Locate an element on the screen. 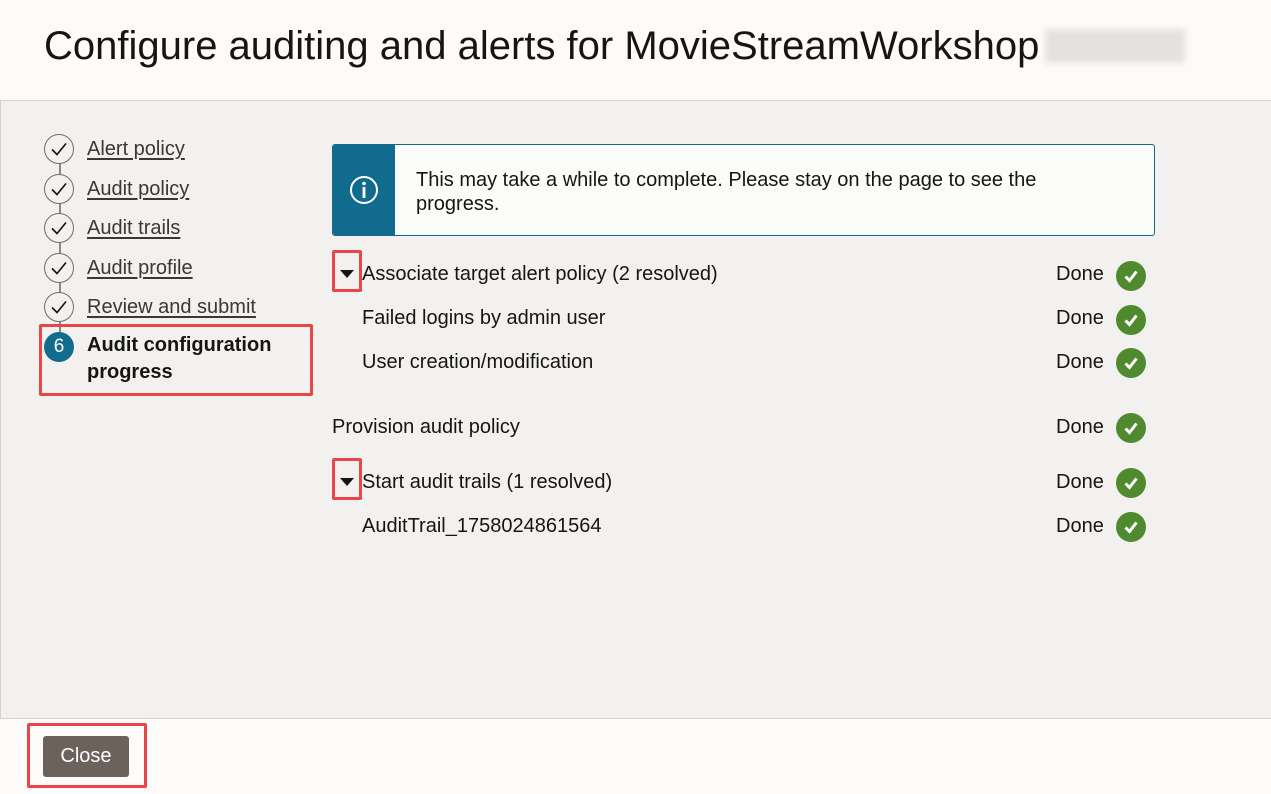 The width and height of the screenshot is (1271, 794). alert-item-label: Failed logins by admin user is located at coordinates (484, 317).